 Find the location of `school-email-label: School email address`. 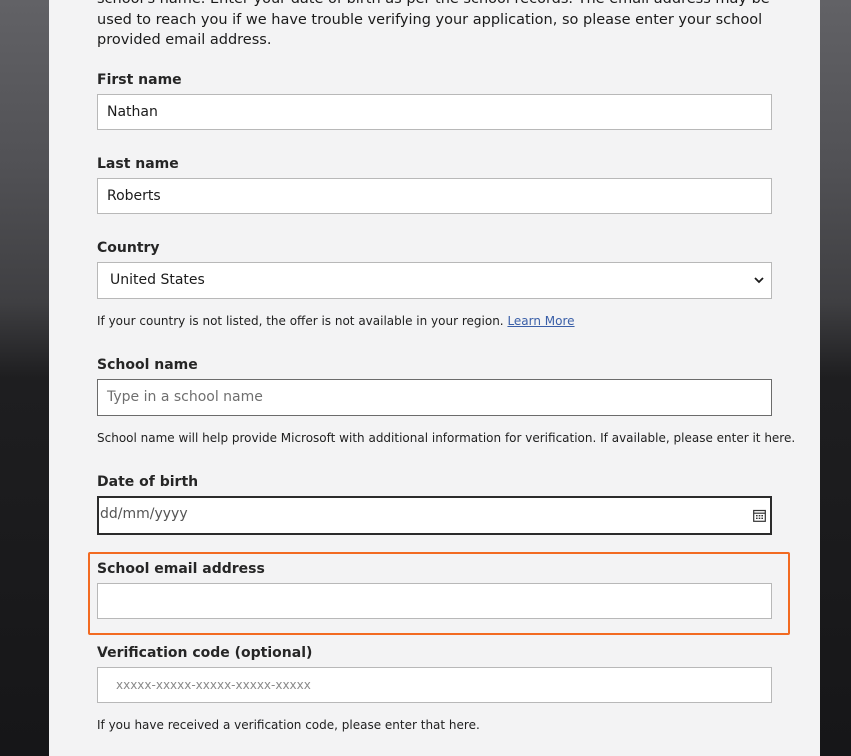

school-email-label: School email address is located at coordinates (181, 569).